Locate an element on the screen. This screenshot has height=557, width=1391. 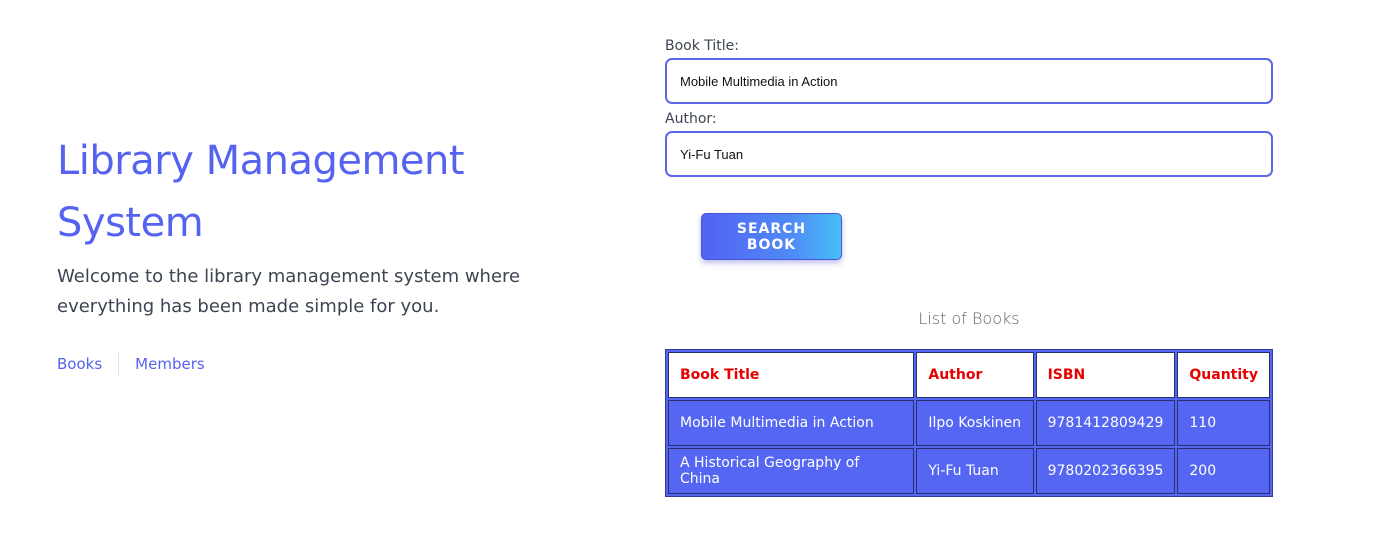
search-book-button: SEARCH BOOK is located at coordinates (771, 236).